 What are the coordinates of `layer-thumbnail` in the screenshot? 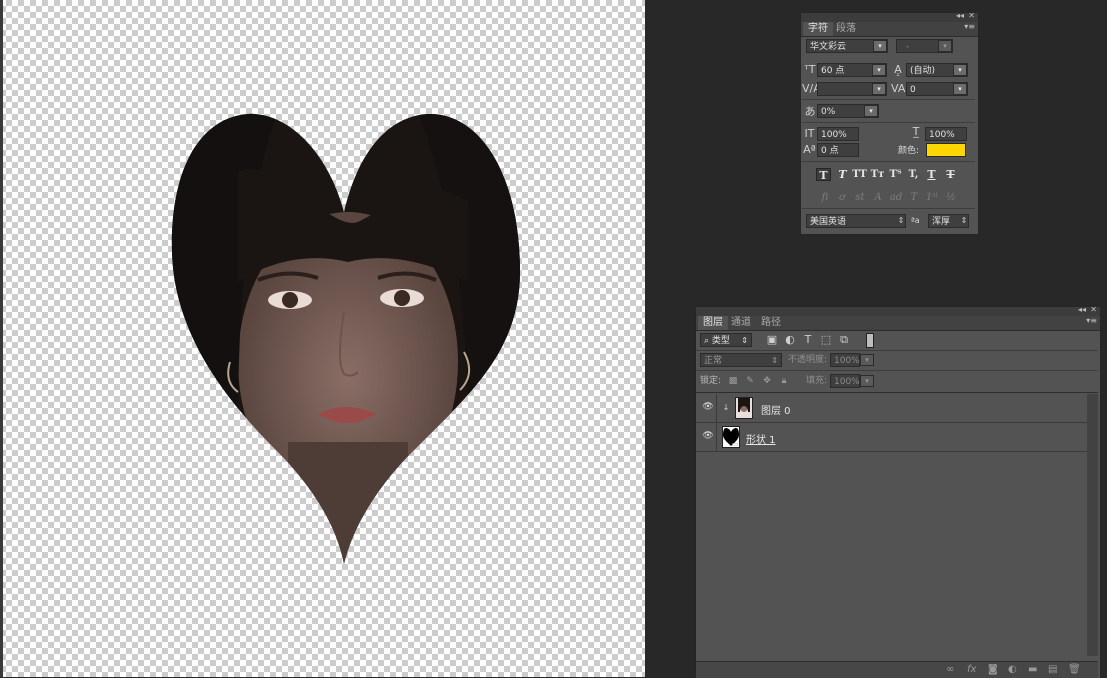 It's located at (744, 408).